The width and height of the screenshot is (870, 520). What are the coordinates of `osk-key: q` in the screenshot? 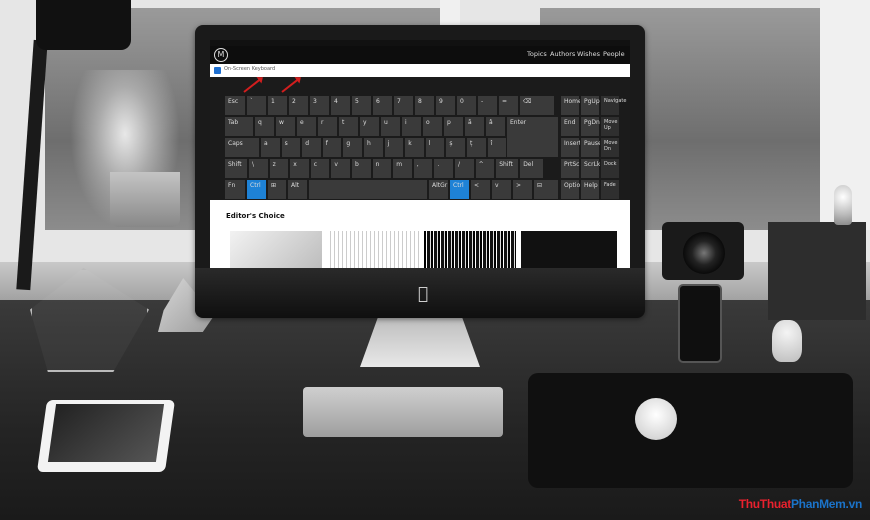 It's located at (264, 126).